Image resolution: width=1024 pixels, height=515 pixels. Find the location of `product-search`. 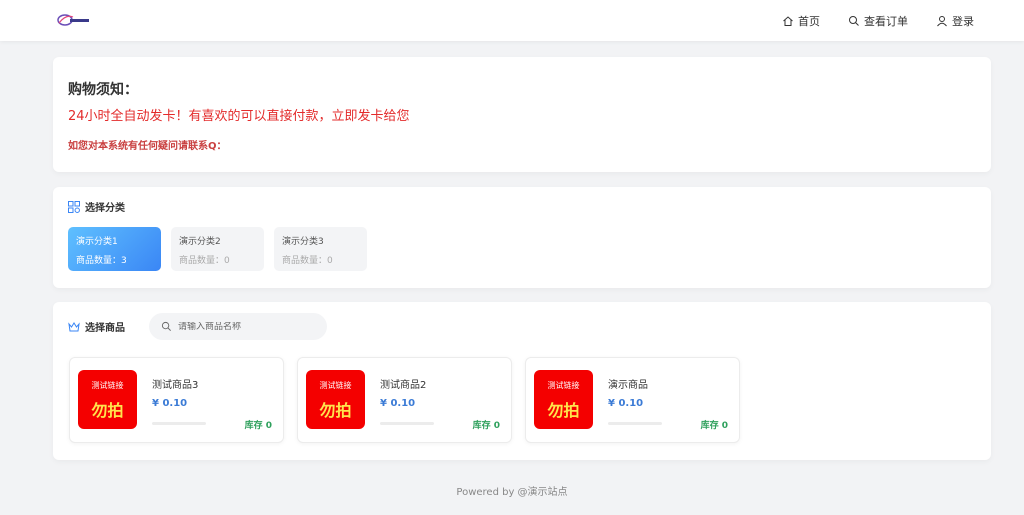

product-search is located at coordinates (238, 326).